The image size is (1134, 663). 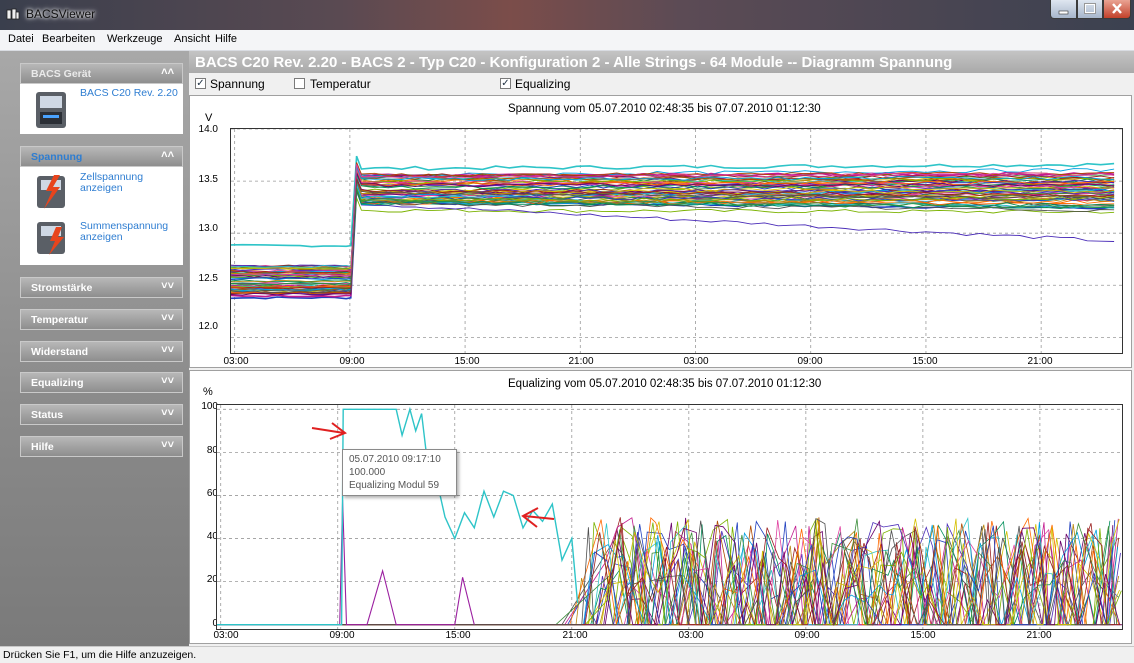 What do you see at coordinates (542, 84) in the screenshot?
I see `checkbox-equalizing-label: Equalizing` at bounding box center [542, 84].